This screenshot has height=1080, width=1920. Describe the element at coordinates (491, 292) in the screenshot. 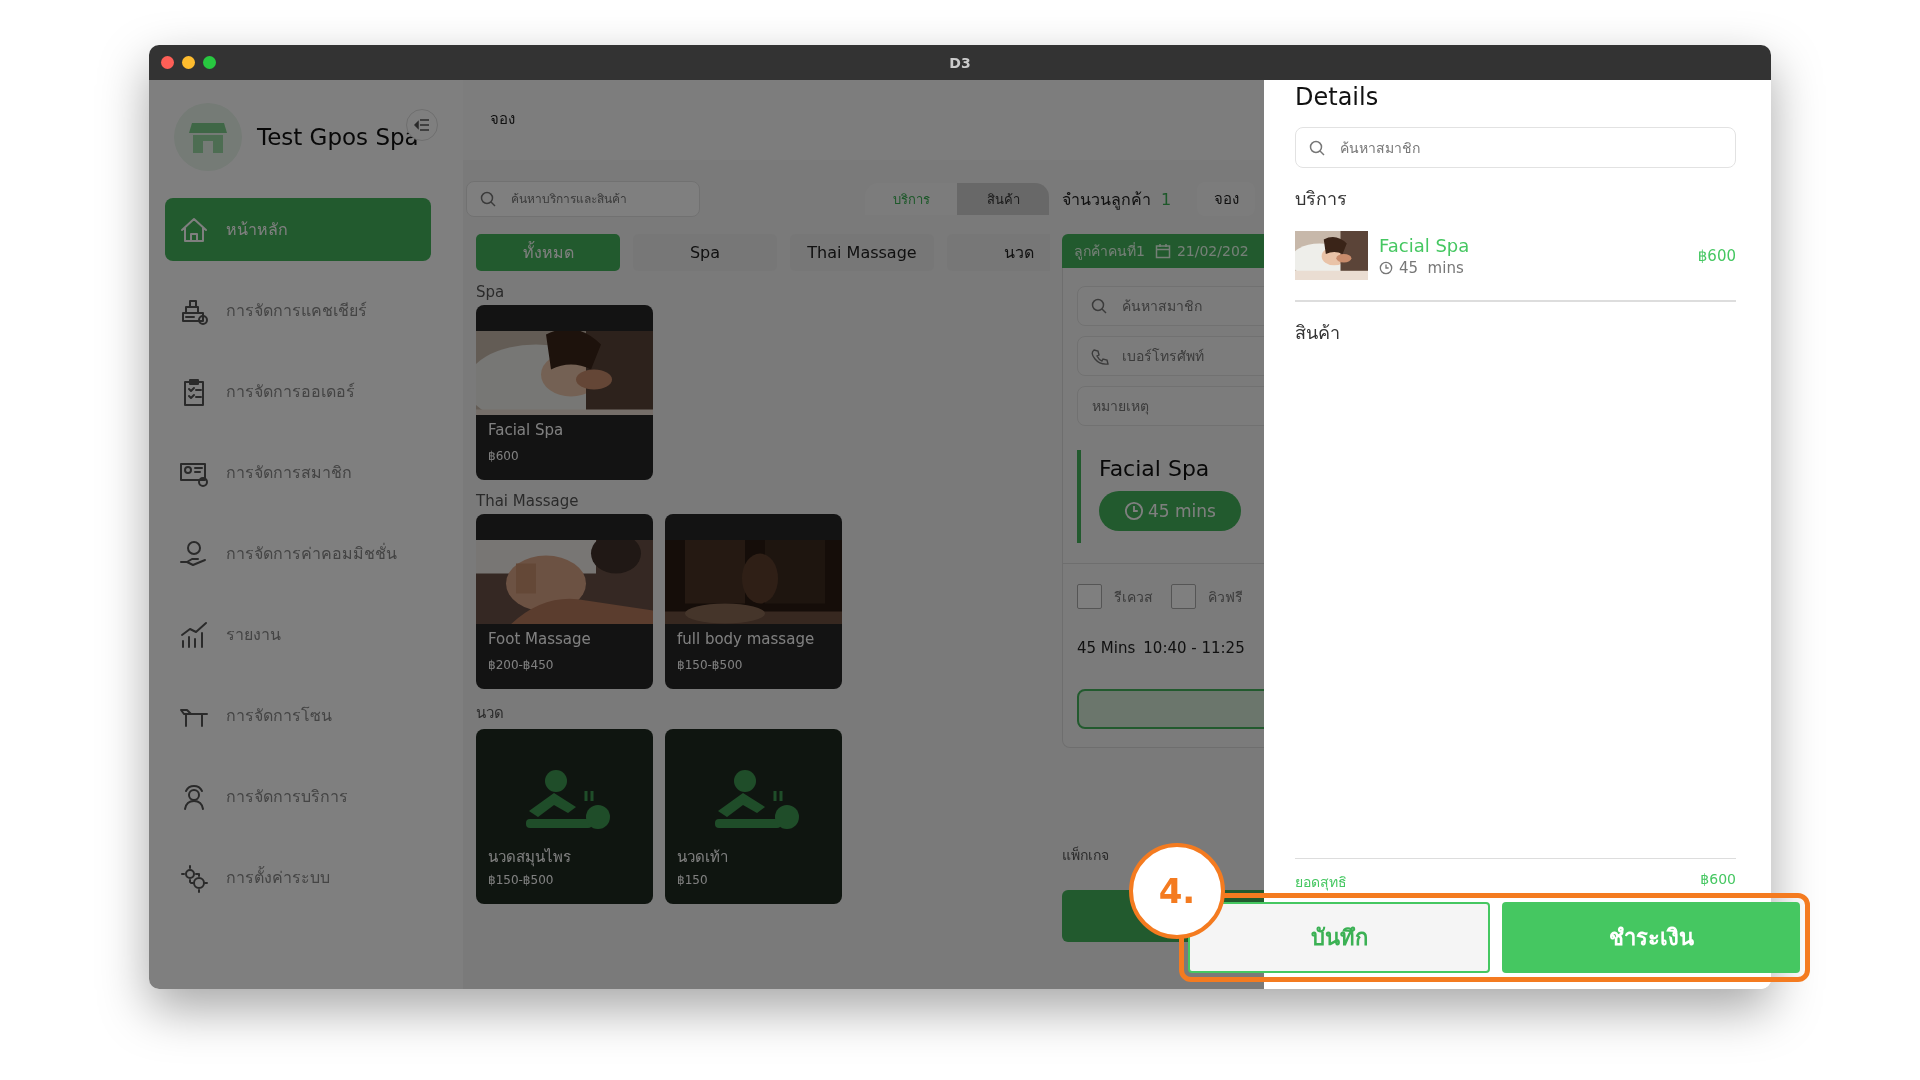

I see `section-title: Spa` at that location.